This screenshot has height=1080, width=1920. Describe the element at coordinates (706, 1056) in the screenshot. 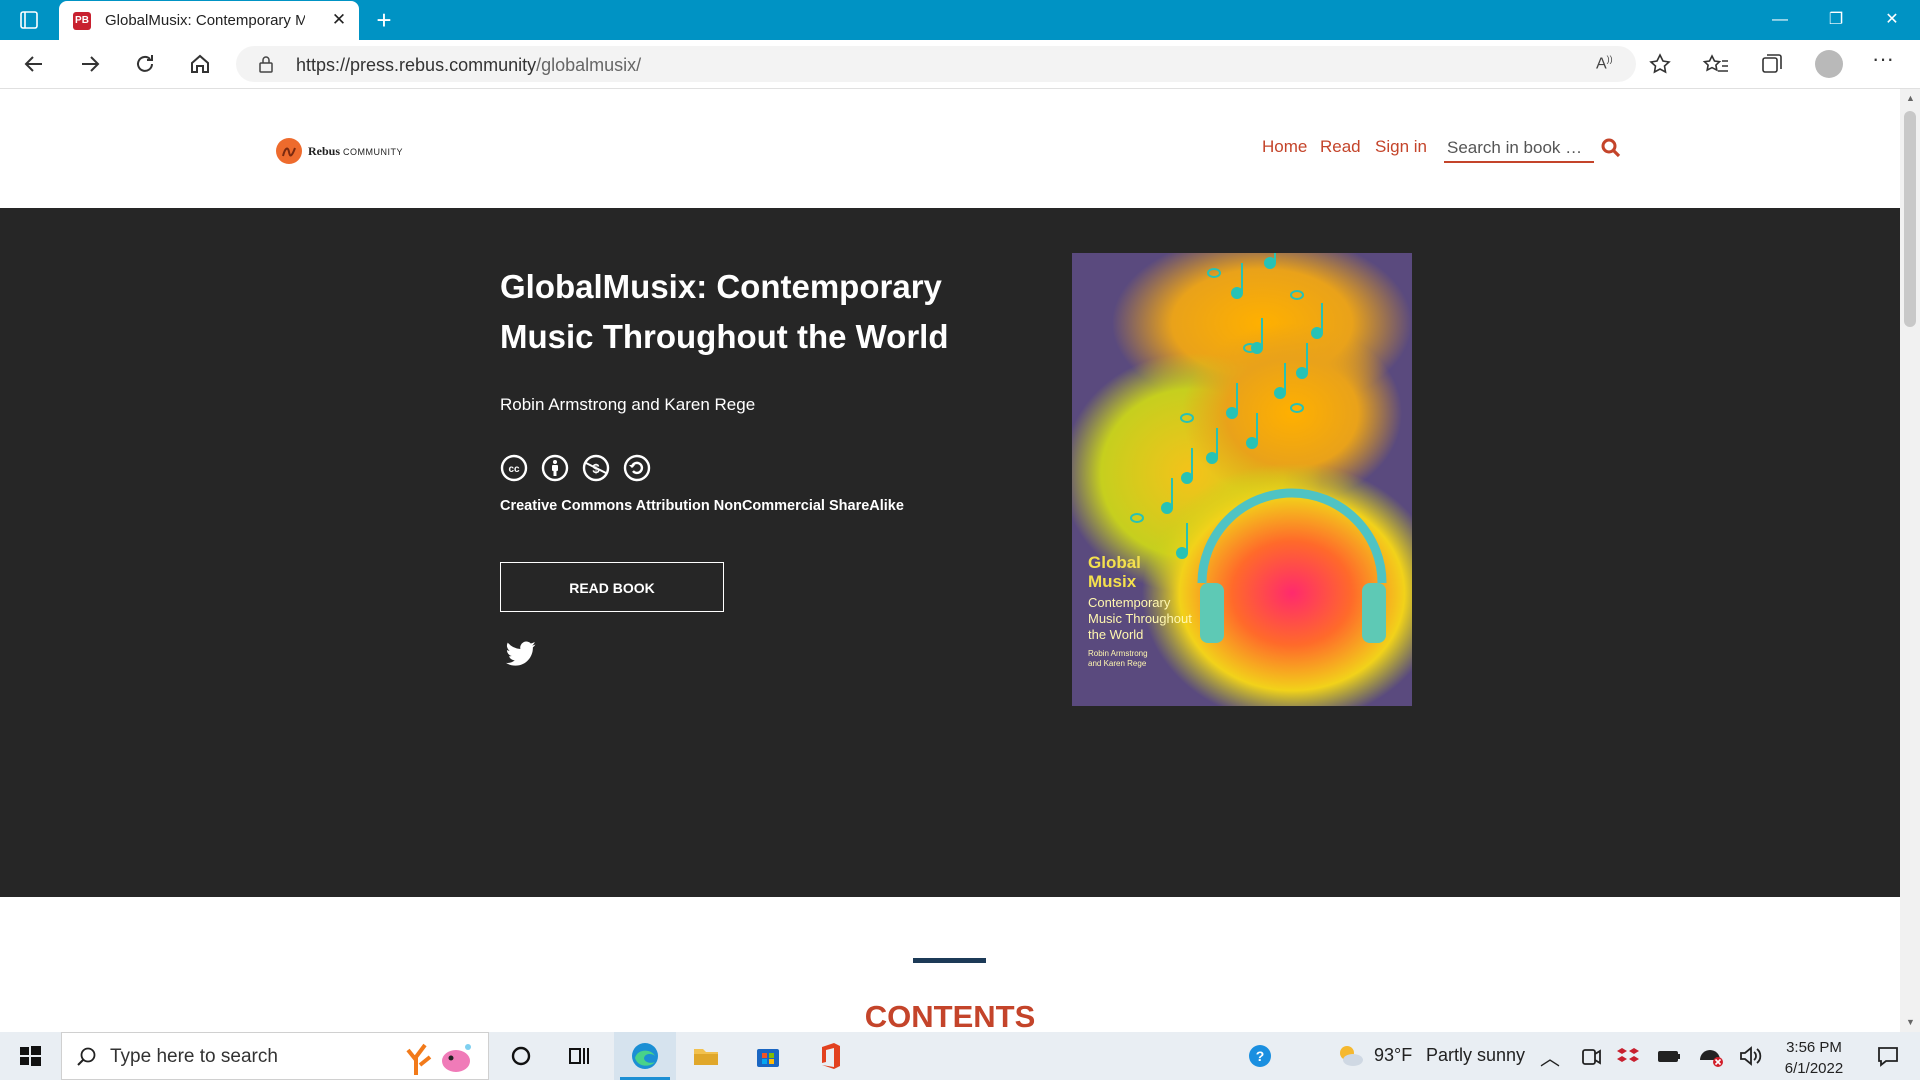

I see `file-explorer-icon` at that location.